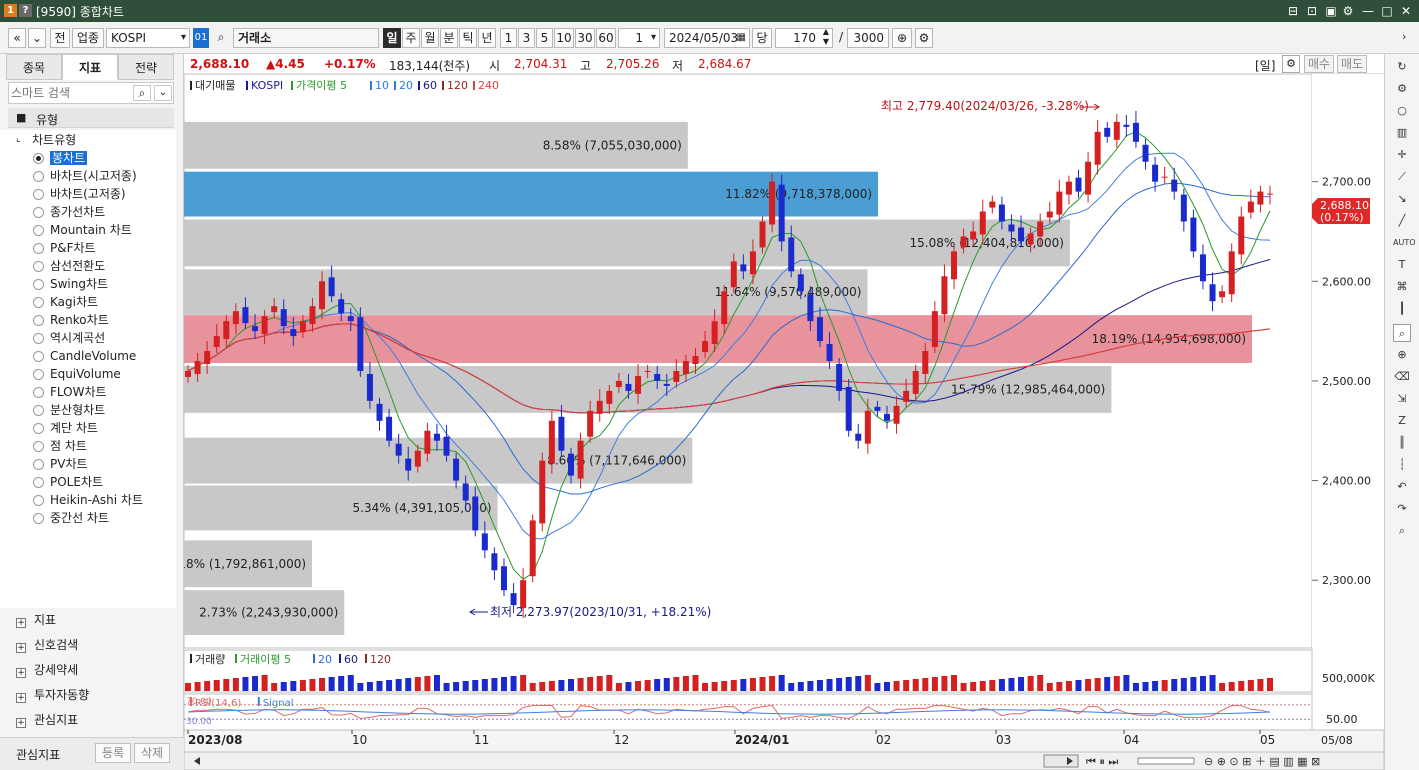 The image size is (1419, 770). I want to click on period-month: 월, so click(430, 38).